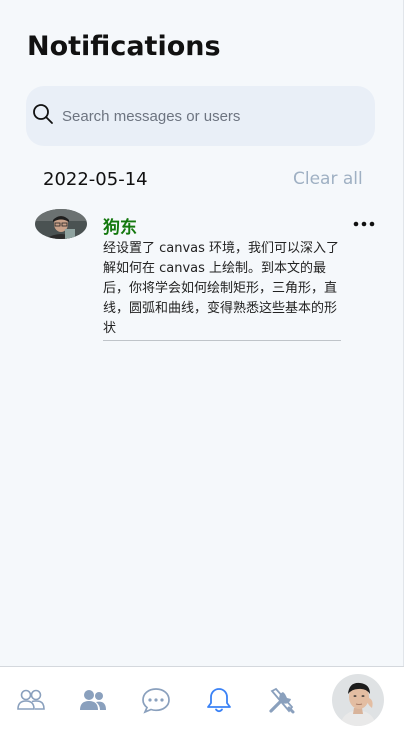 This screenshot has height=741, width=408. I want to click on contacts-icon, so click(31, 700).